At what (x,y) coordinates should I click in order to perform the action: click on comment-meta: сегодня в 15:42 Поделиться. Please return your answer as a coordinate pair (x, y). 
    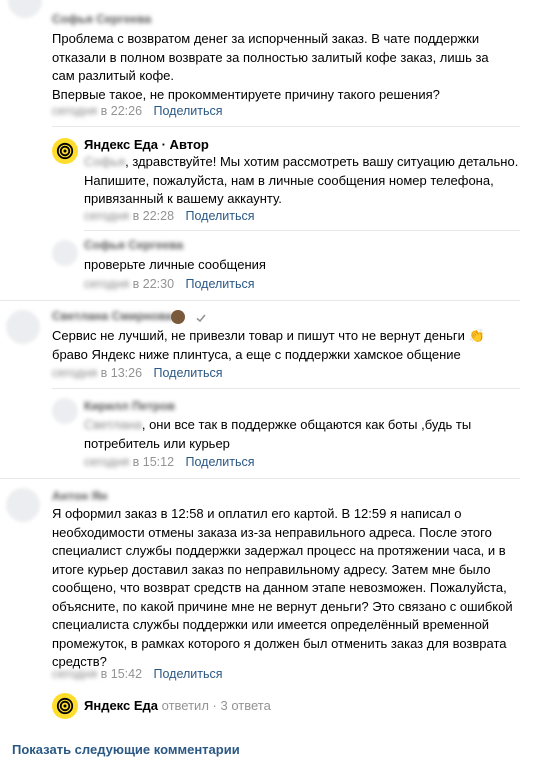
    Looking at the image, I should click on (137, 674).